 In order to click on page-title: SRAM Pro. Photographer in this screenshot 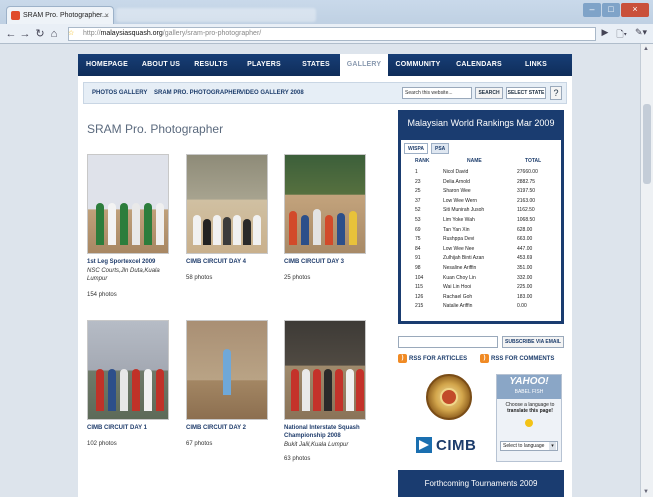, I will do `click(155, 129)`.